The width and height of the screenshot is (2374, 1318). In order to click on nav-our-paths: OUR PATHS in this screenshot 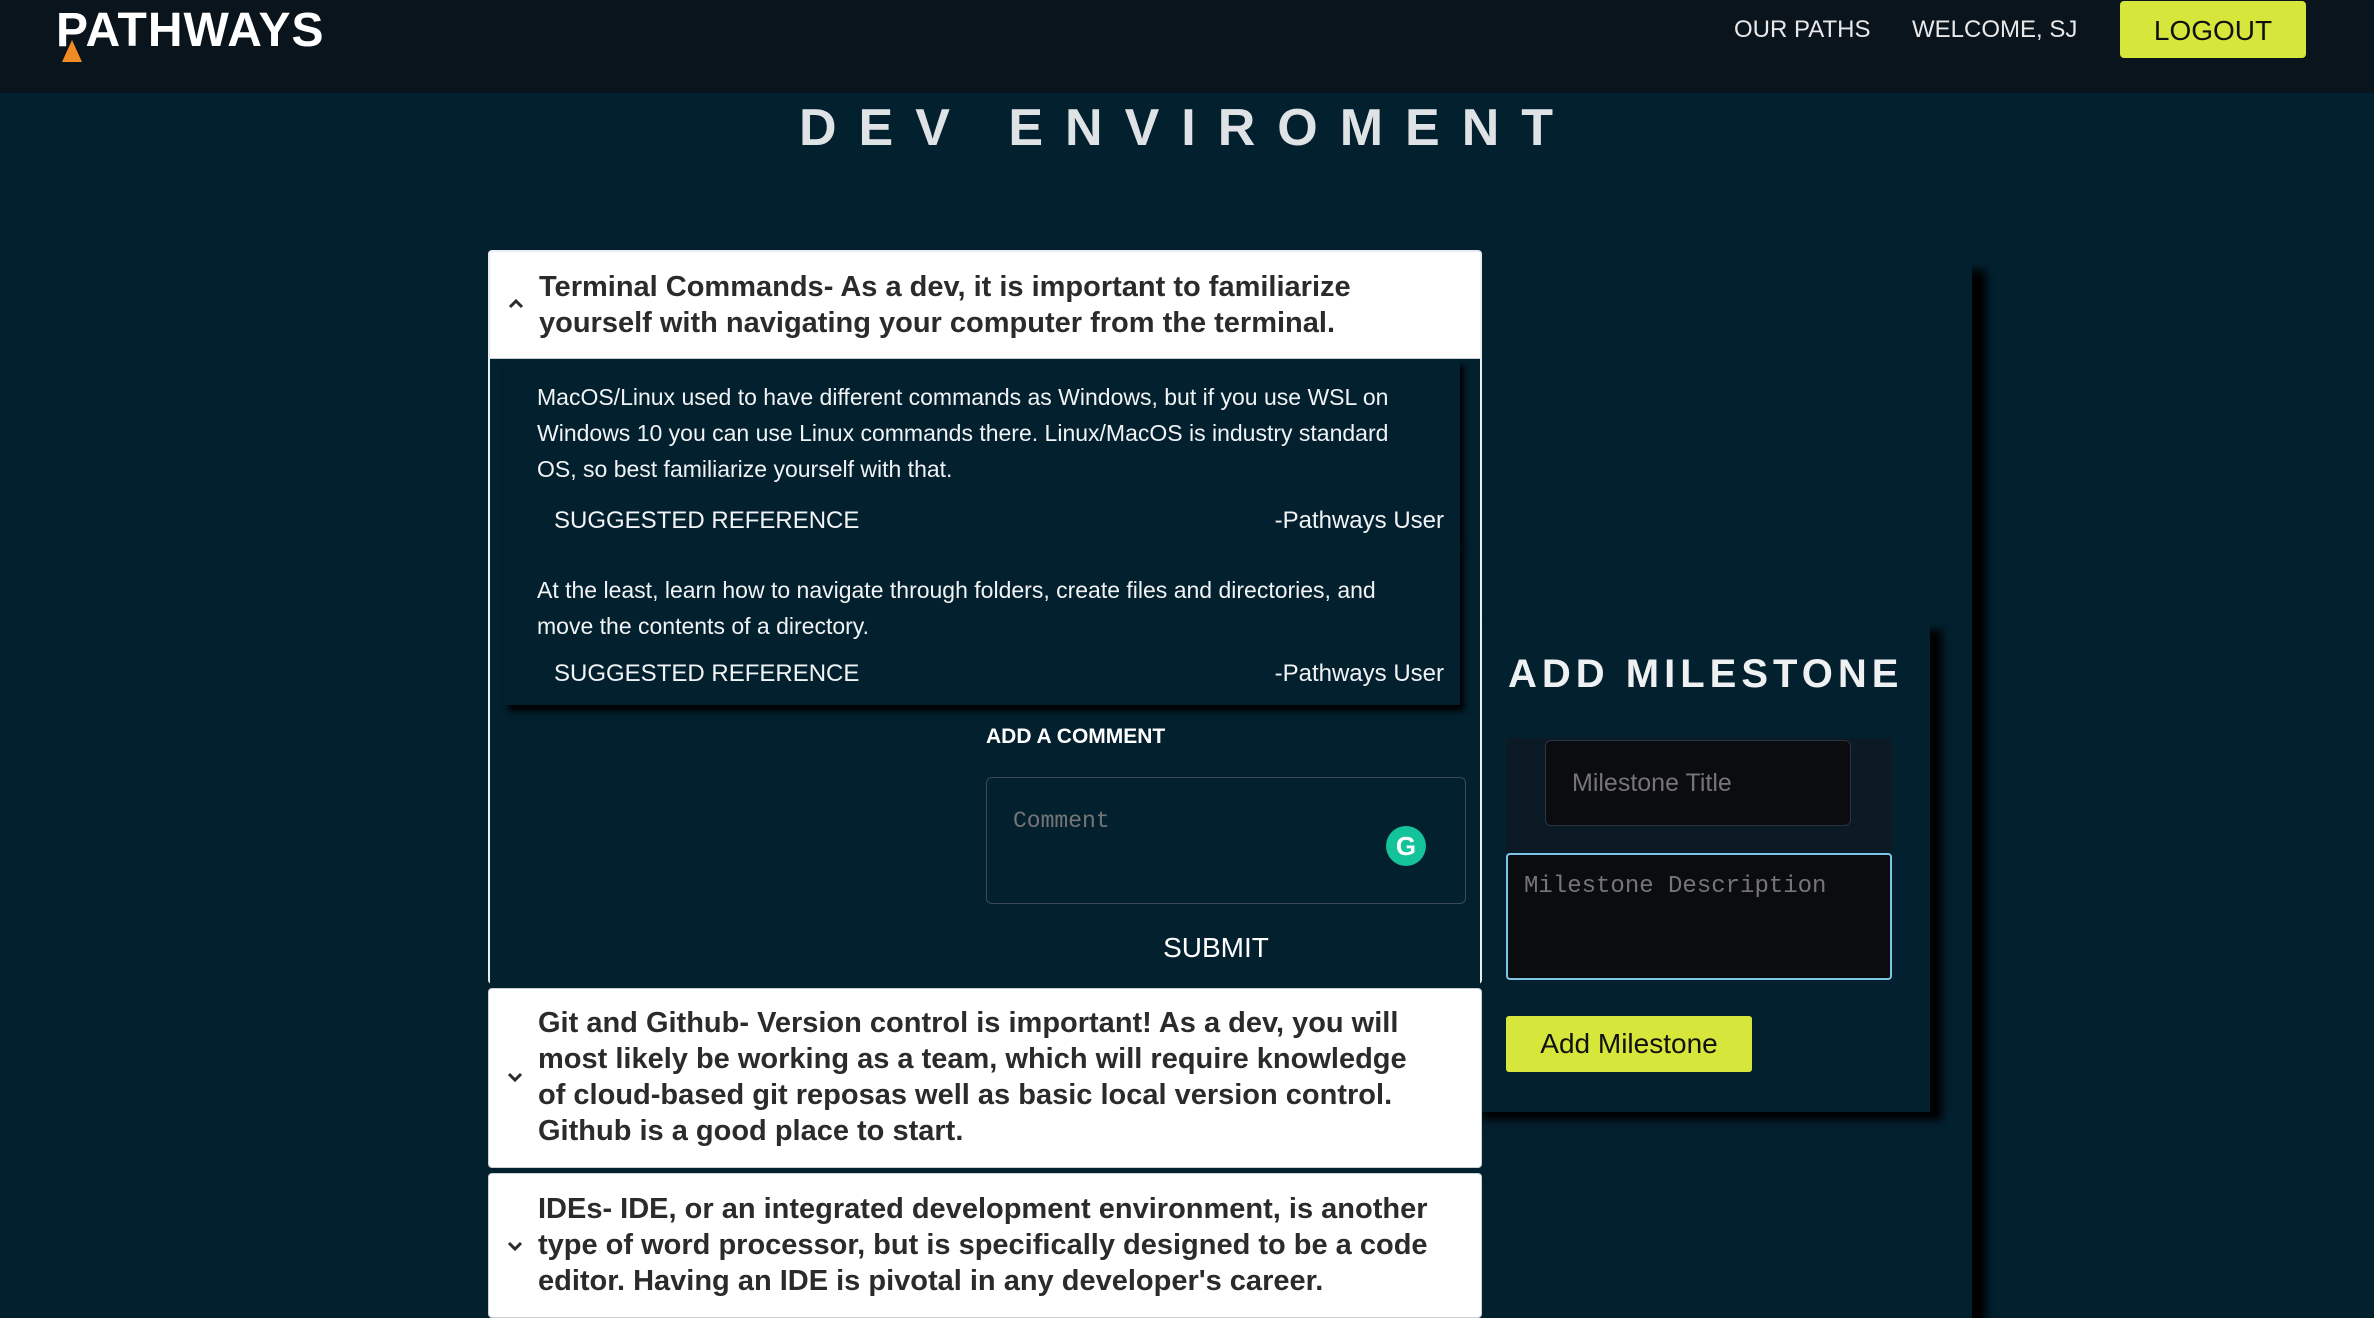, I will do `click(1802, 30)`.